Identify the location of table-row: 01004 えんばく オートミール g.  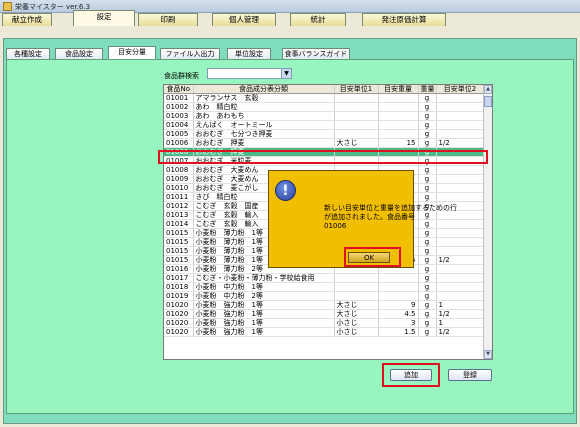
(324, 125).